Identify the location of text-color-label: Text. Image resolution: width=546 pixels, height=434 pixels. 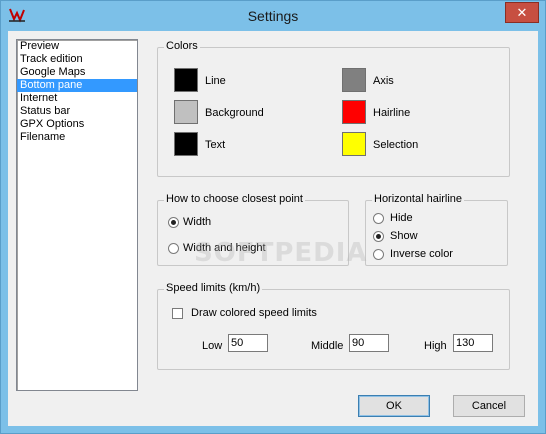
(215, 145).